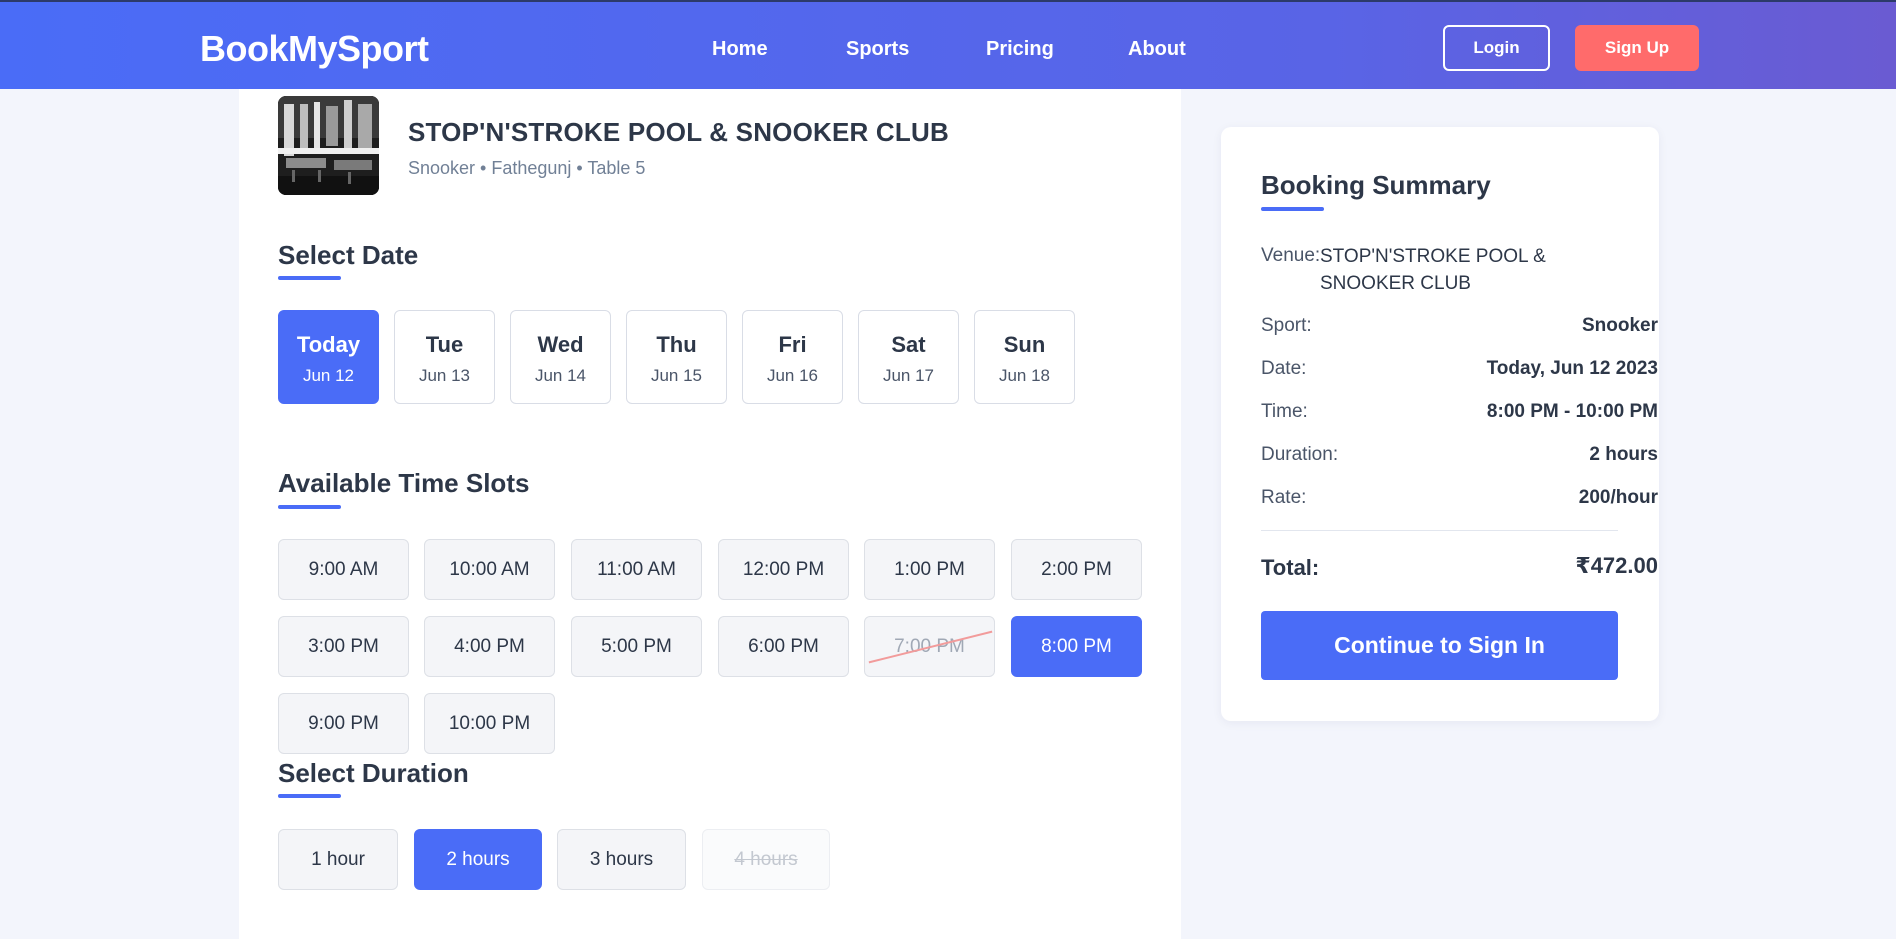 This screenshot has height=939, width=1896. What do you see at coordinates (1637, 48) in the screenshot?
I see `signup-button: Sign Up` at bounding box center [1637, 48].